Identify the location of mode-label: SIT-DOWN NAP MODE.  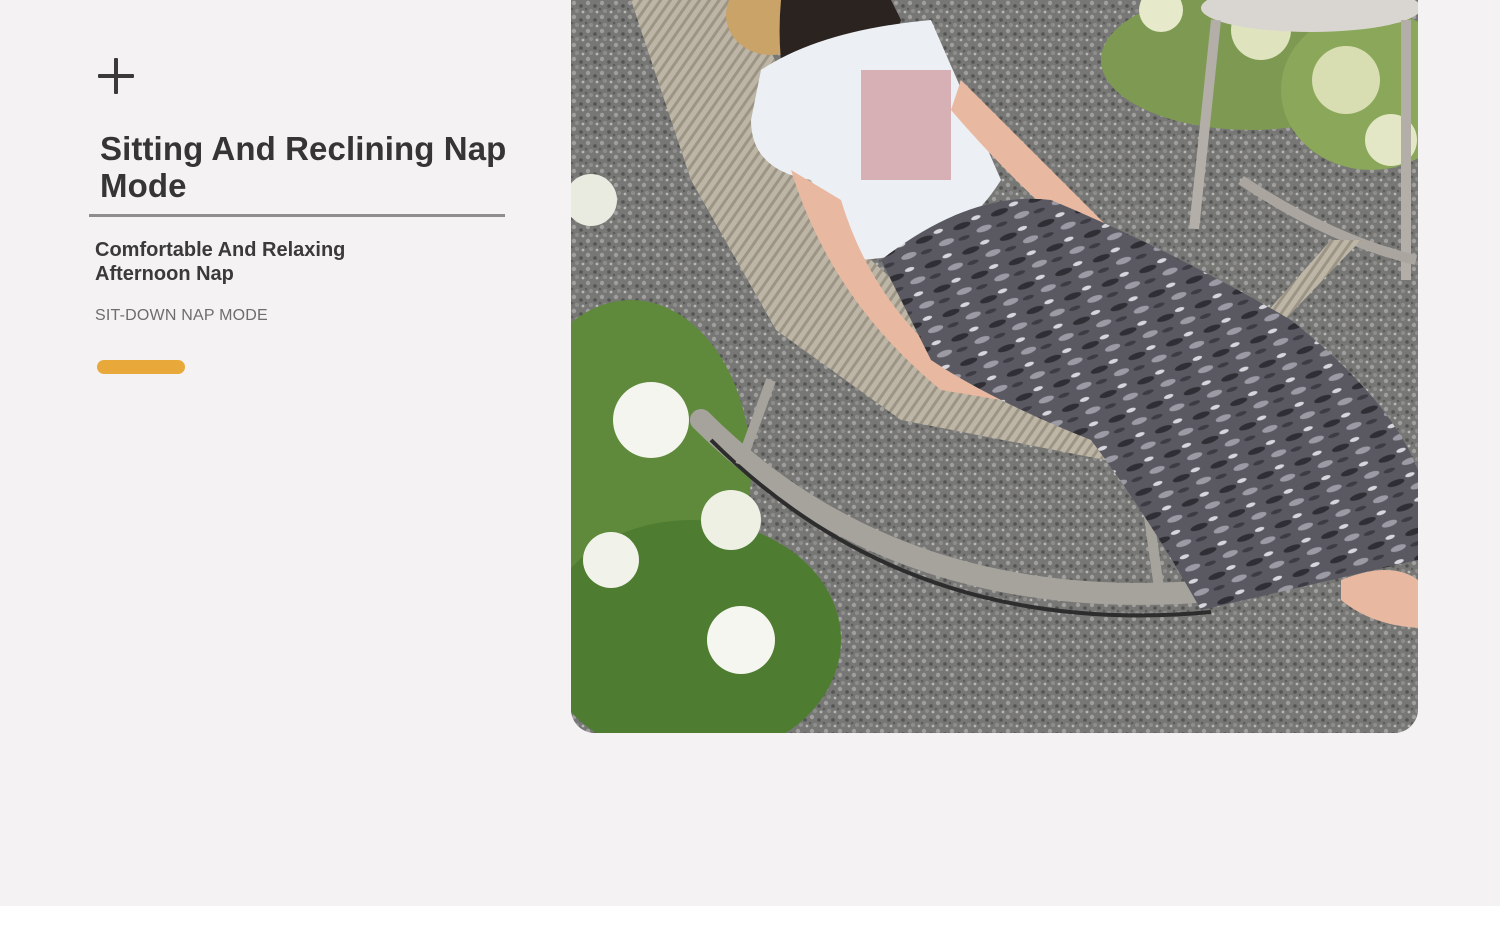
(181, 315).